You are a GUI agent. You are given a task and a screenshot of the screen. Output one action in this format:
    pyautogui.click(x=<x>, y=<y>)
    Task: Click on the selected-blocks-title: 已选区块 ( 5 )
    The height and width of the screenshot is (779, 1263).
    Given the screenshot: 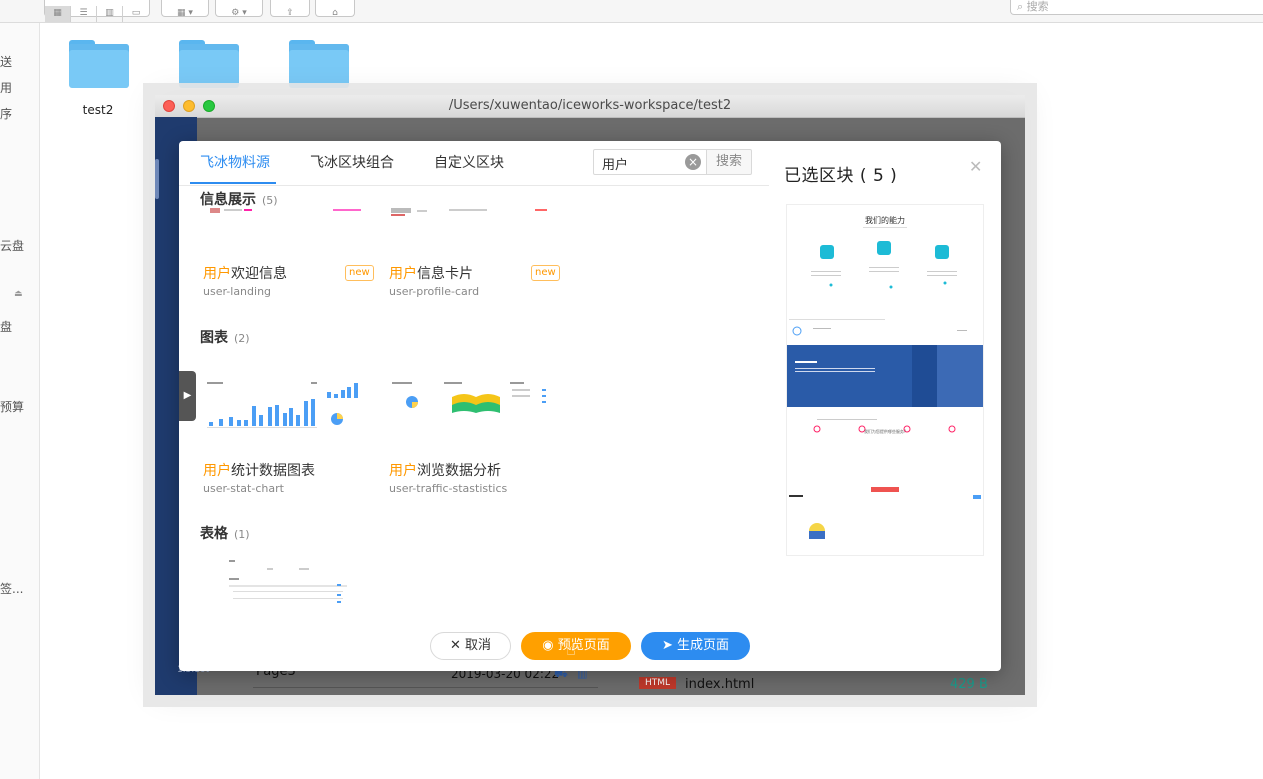 What is the action you would take?
    pyautogui.click(x=841, y=176)
    